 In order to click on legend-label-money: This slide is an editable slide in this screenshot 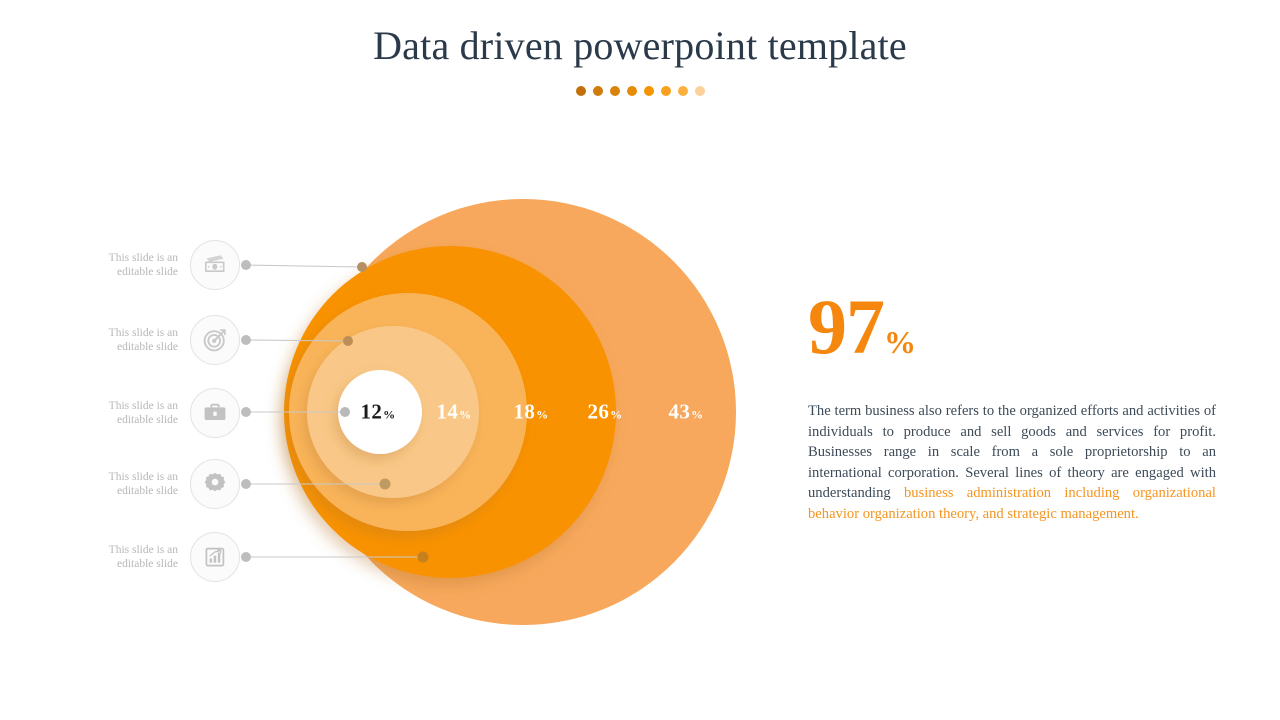, I will do `click(125, 265)`.